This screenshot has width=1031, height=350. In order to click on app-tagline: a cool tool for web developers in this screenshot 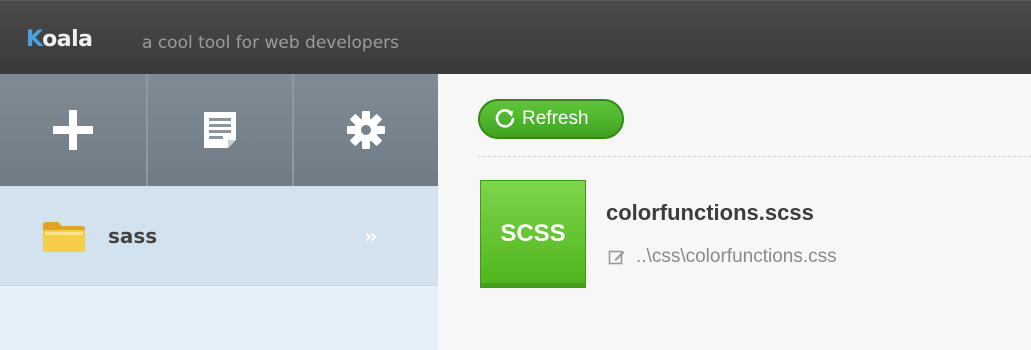, I will do `click(271, 43)`.